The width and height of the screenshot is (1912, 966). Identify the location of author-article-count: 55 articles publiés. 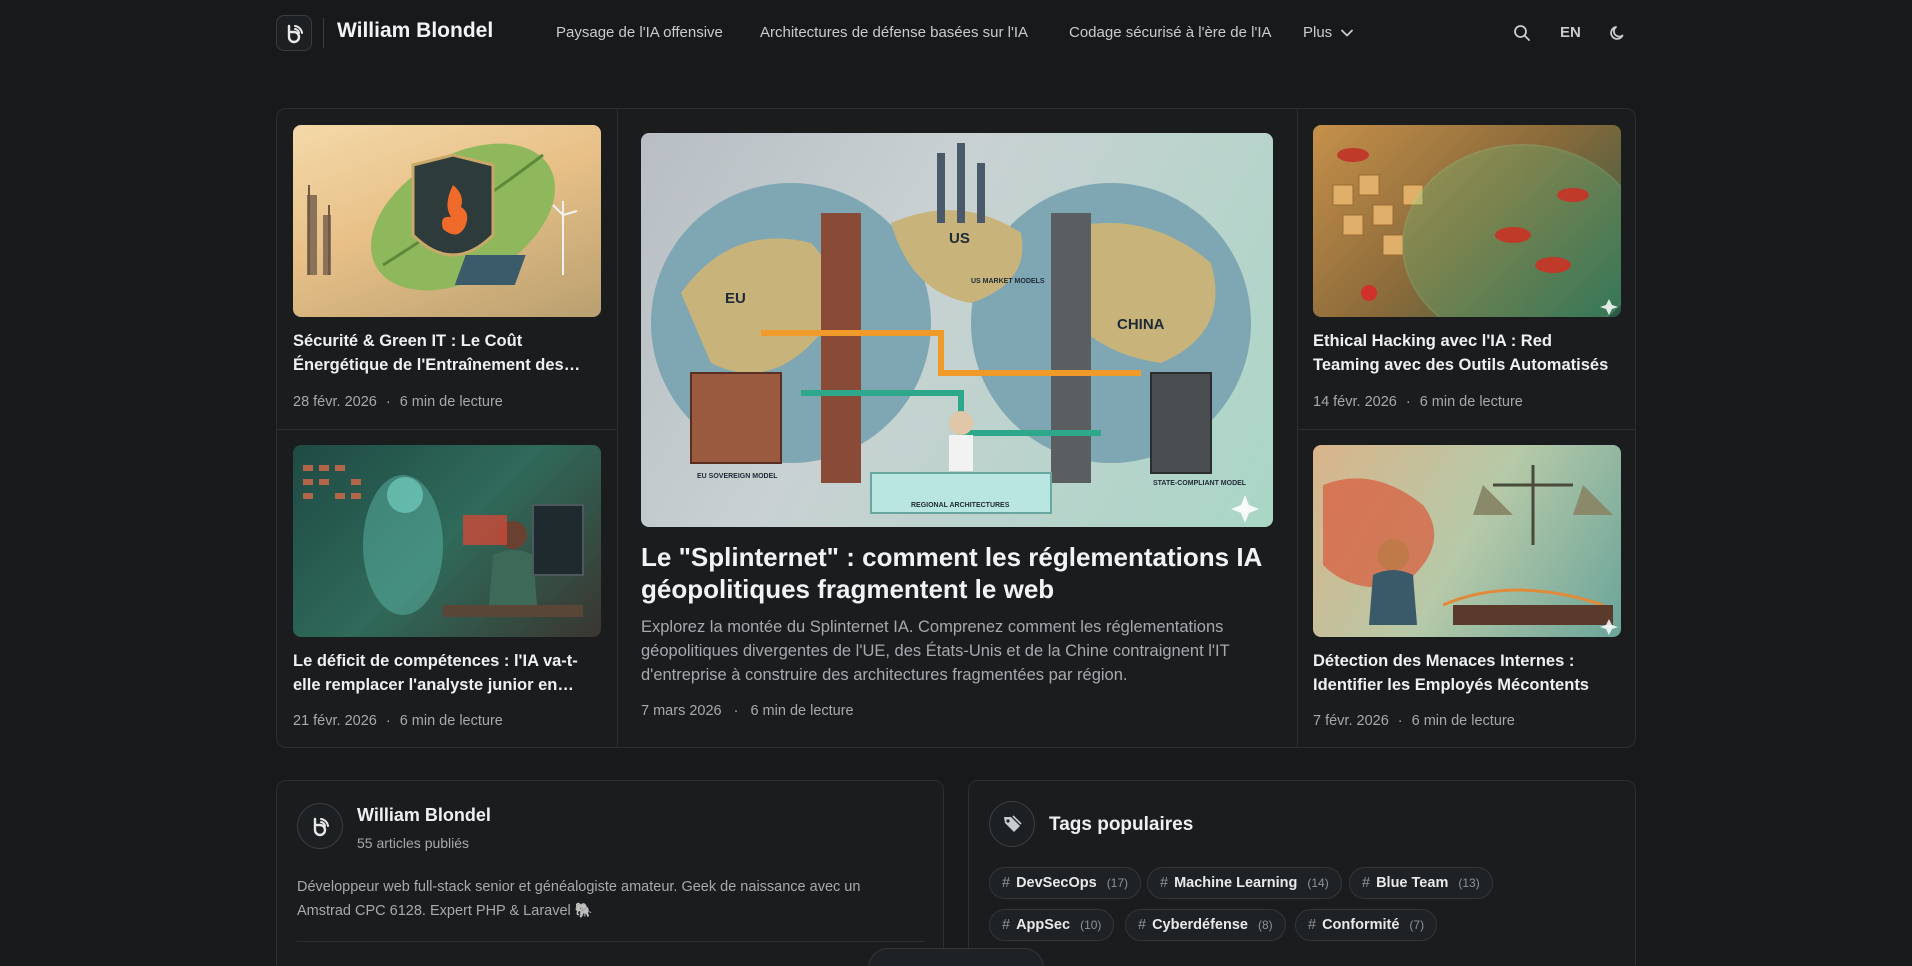
(413, 843).